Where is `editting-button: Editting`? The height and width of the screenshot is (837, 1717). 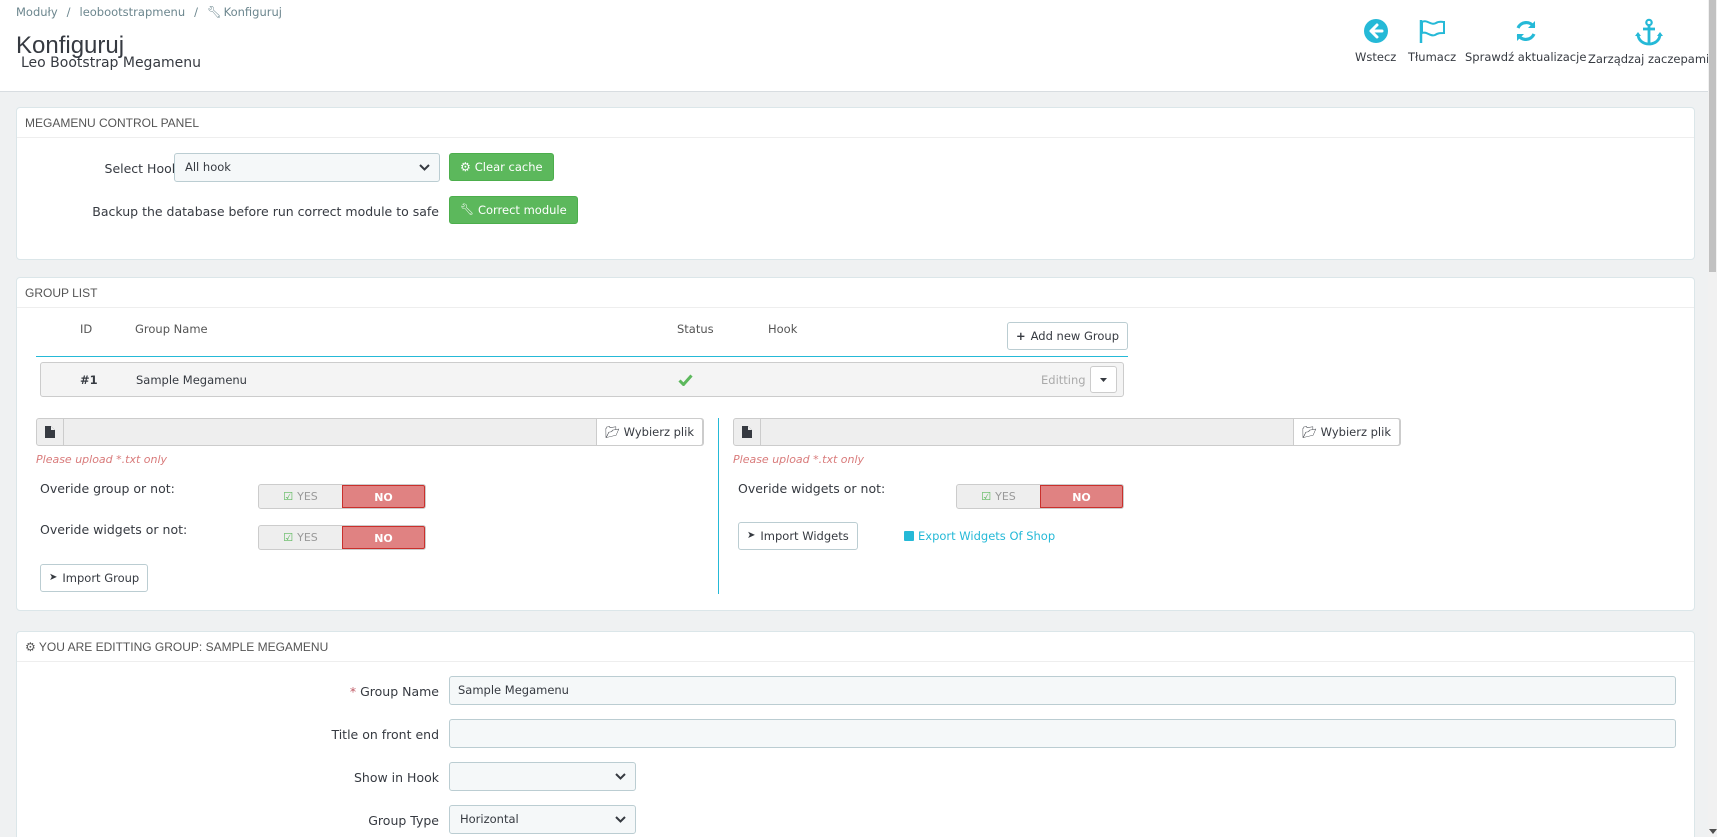
editting-button: Editting is located at coordinates (1063, 380).